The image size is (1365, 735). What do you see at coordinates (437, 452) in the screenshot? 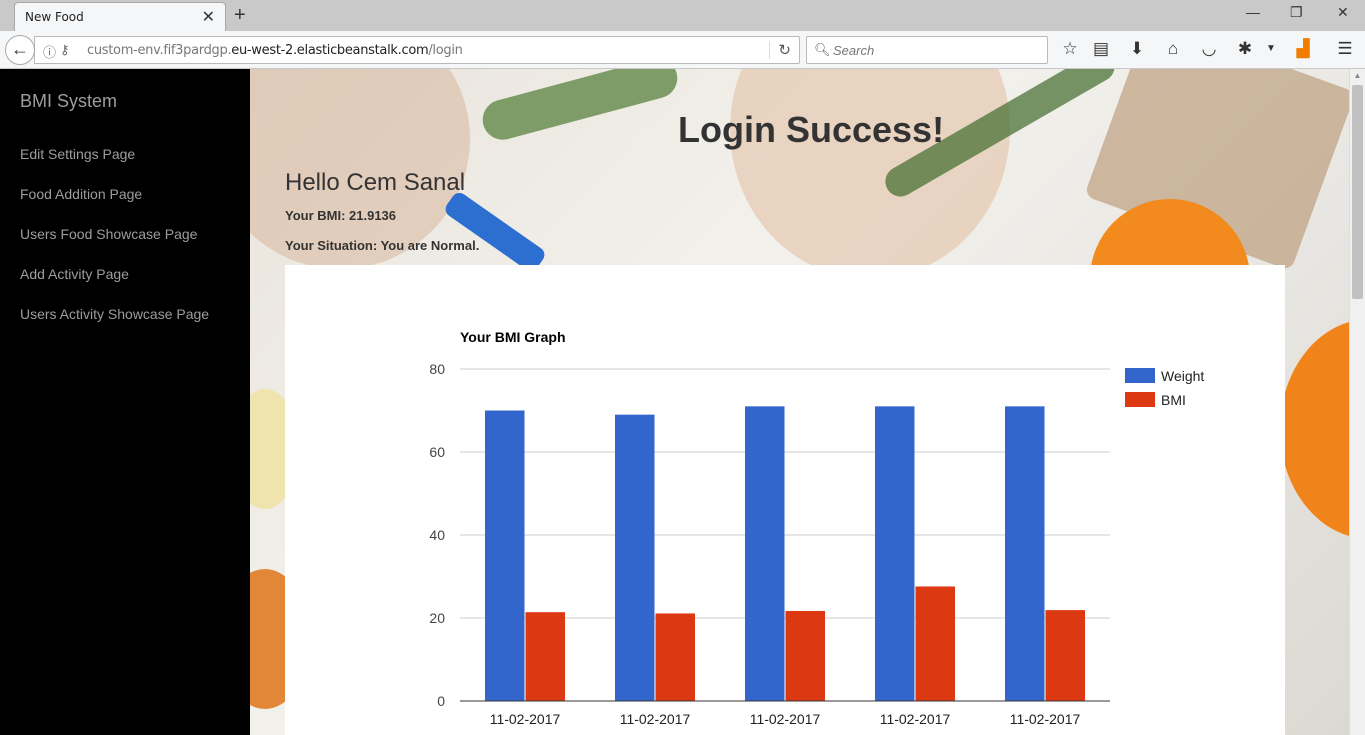
I see `y-tick-label: 60` at bounding box center [437, 452].